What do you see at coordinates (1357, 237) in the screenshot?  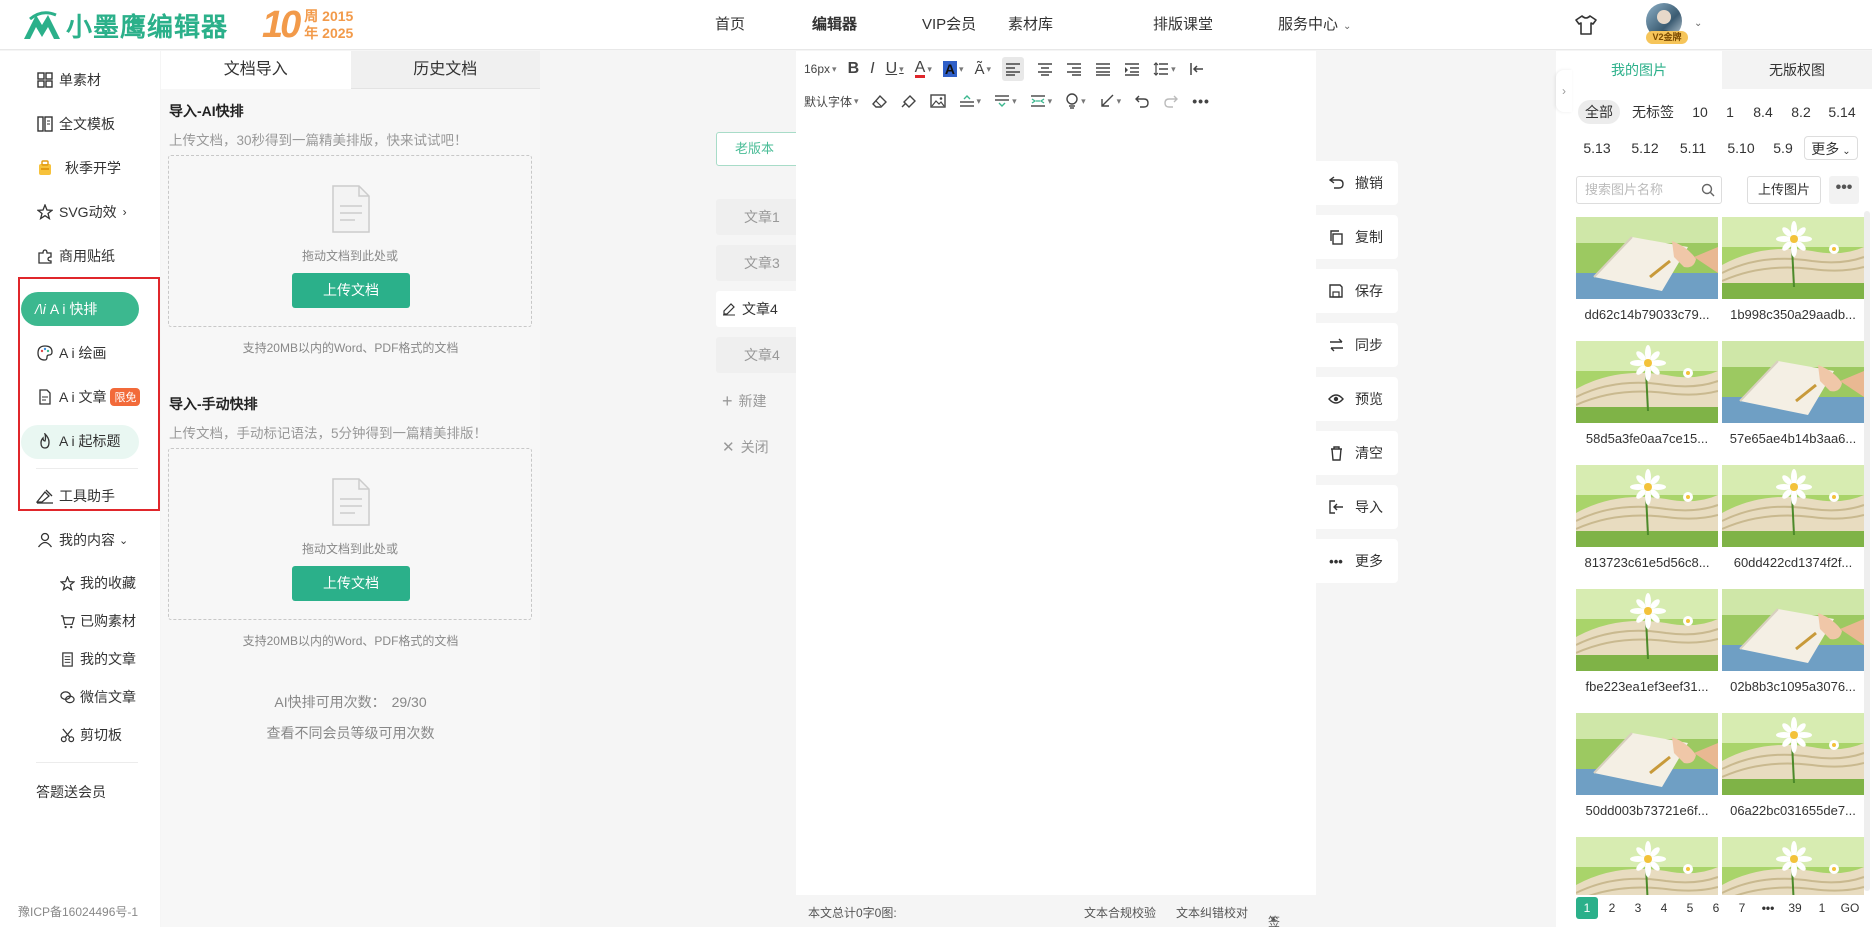 I see `copy-action-button: 复制` at bounding box center [1357, 237].